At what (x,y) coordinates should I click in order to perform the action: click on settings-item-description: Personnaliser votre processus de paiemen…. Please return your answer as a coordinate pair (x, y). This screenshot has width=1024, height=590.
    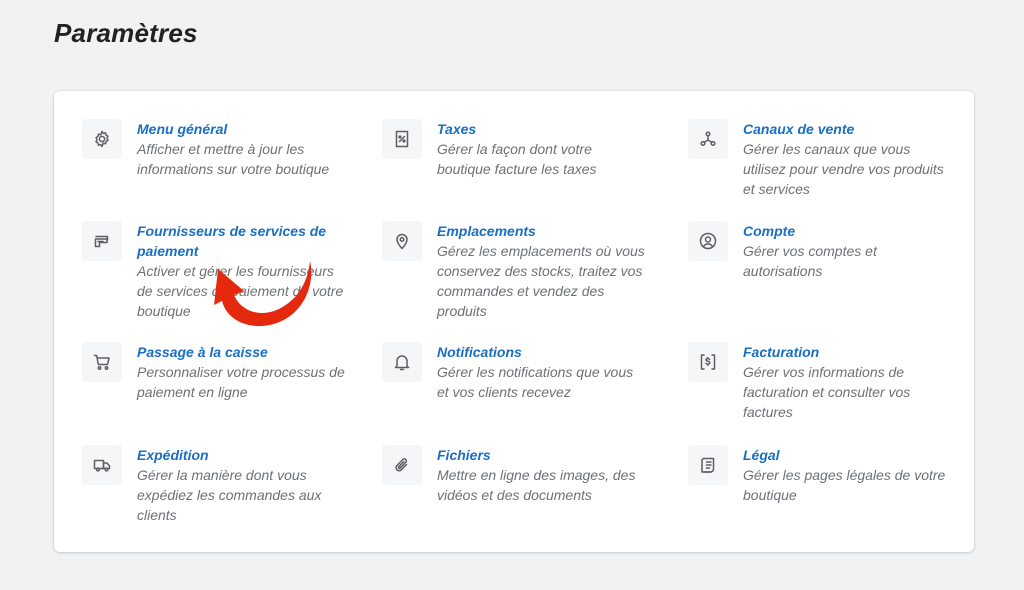
    Looking at the image, I should click on (241, 382).